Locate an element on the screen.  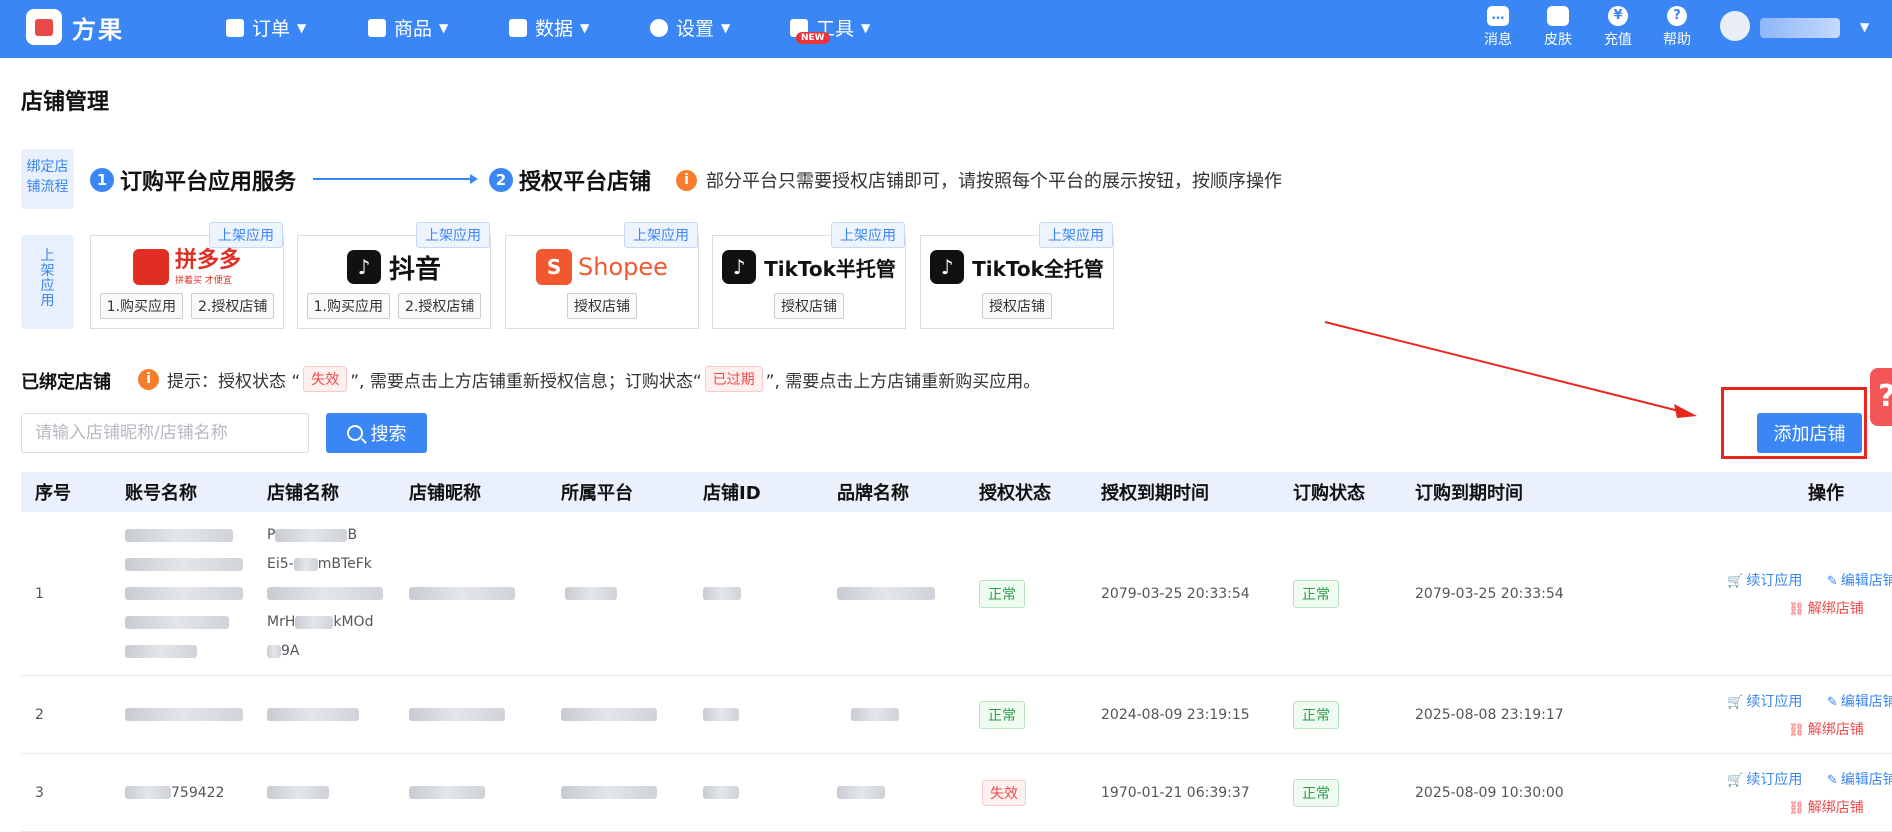
header-help-label: 帮助 is located at coordinates (1677, 40).